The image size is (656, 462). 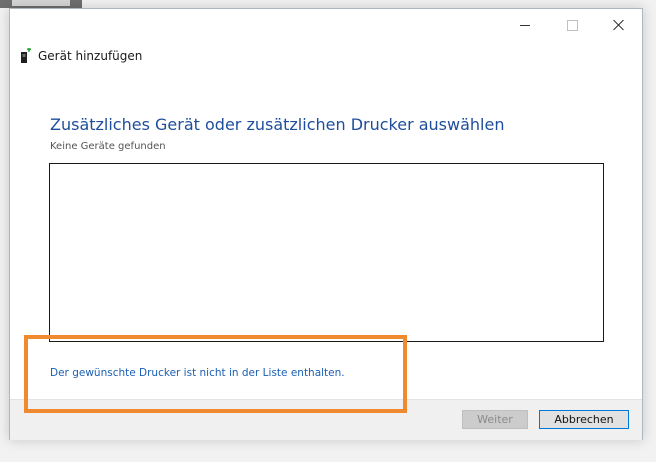 I want to click on close-icon, so click(x=619, y=25).